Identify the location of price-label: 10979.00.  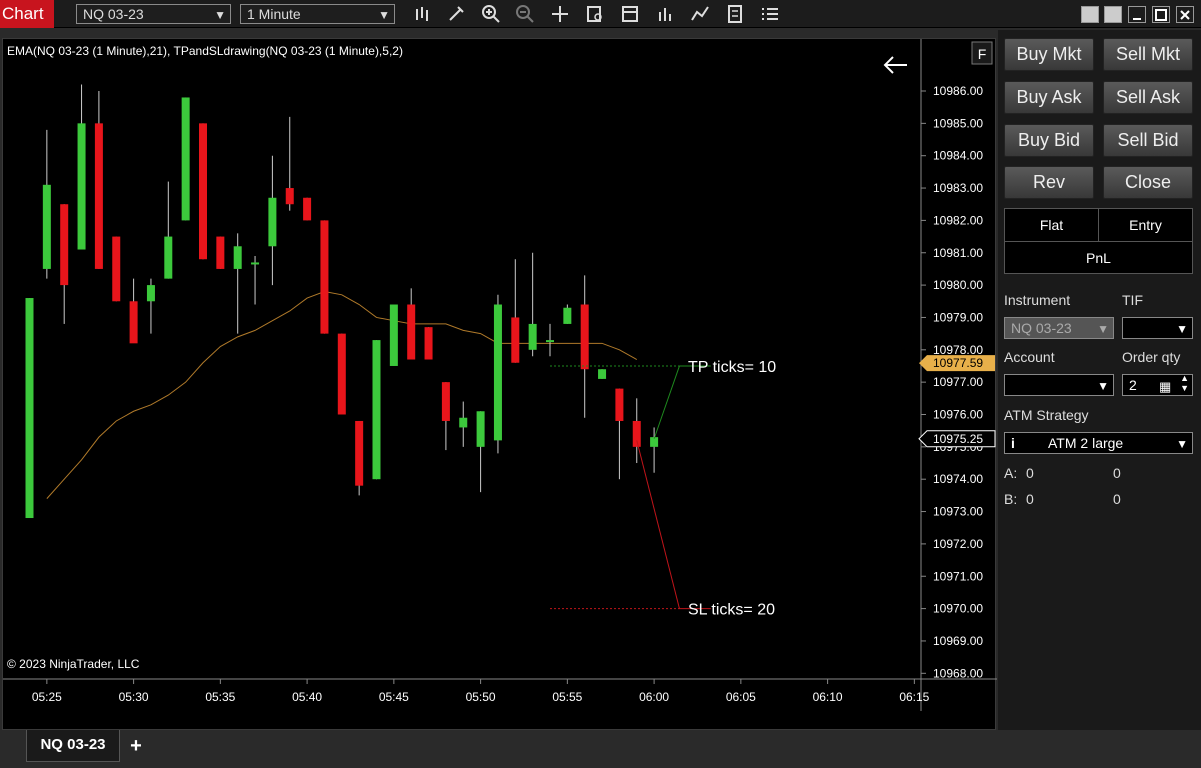
(958, 317).